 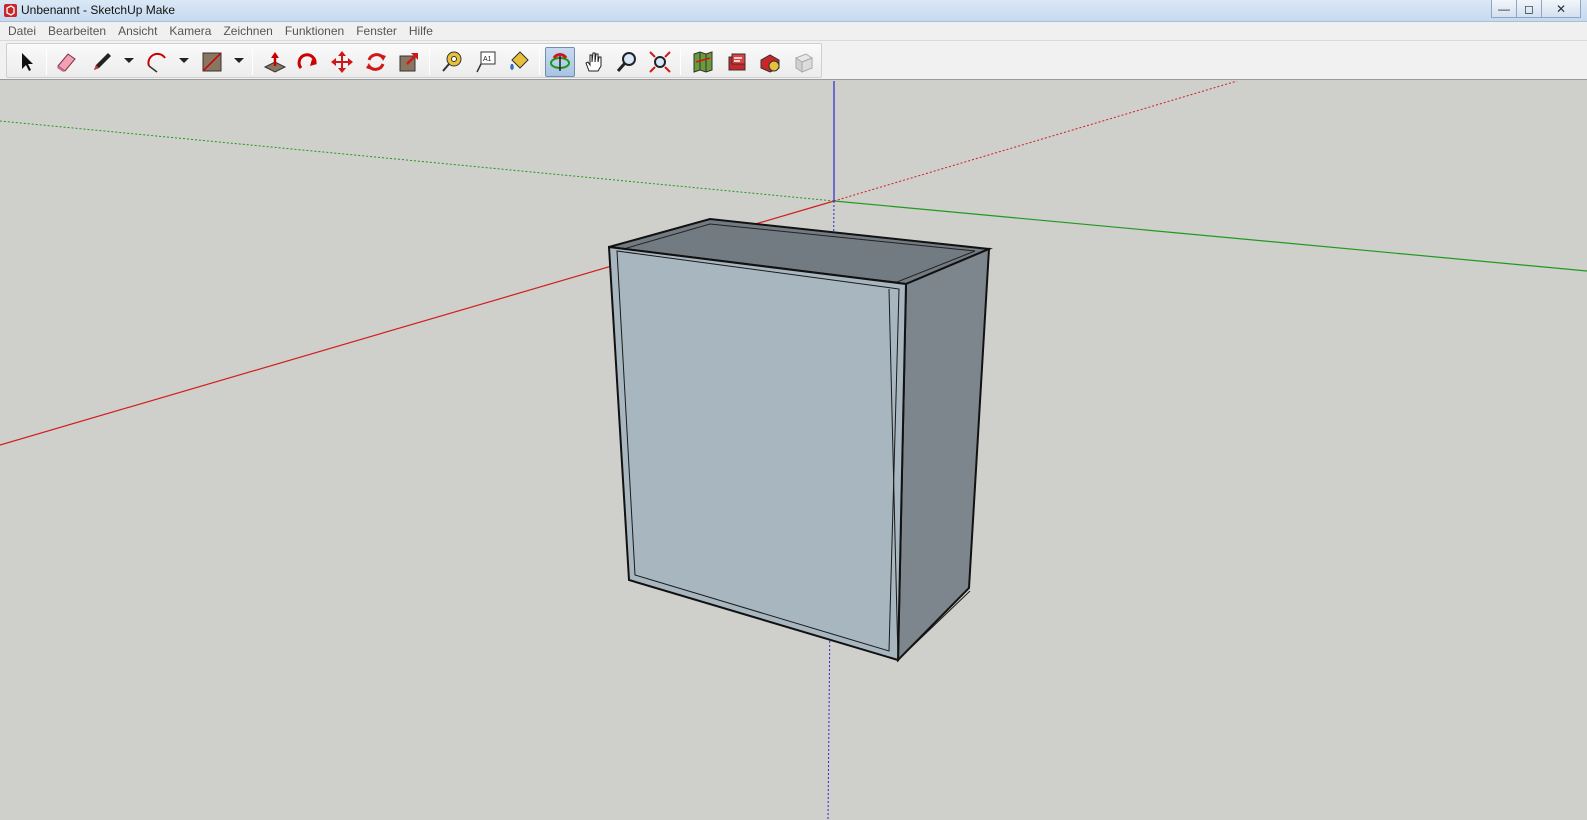 I want to click on pan-tool-button, so click(x=594, y=62).